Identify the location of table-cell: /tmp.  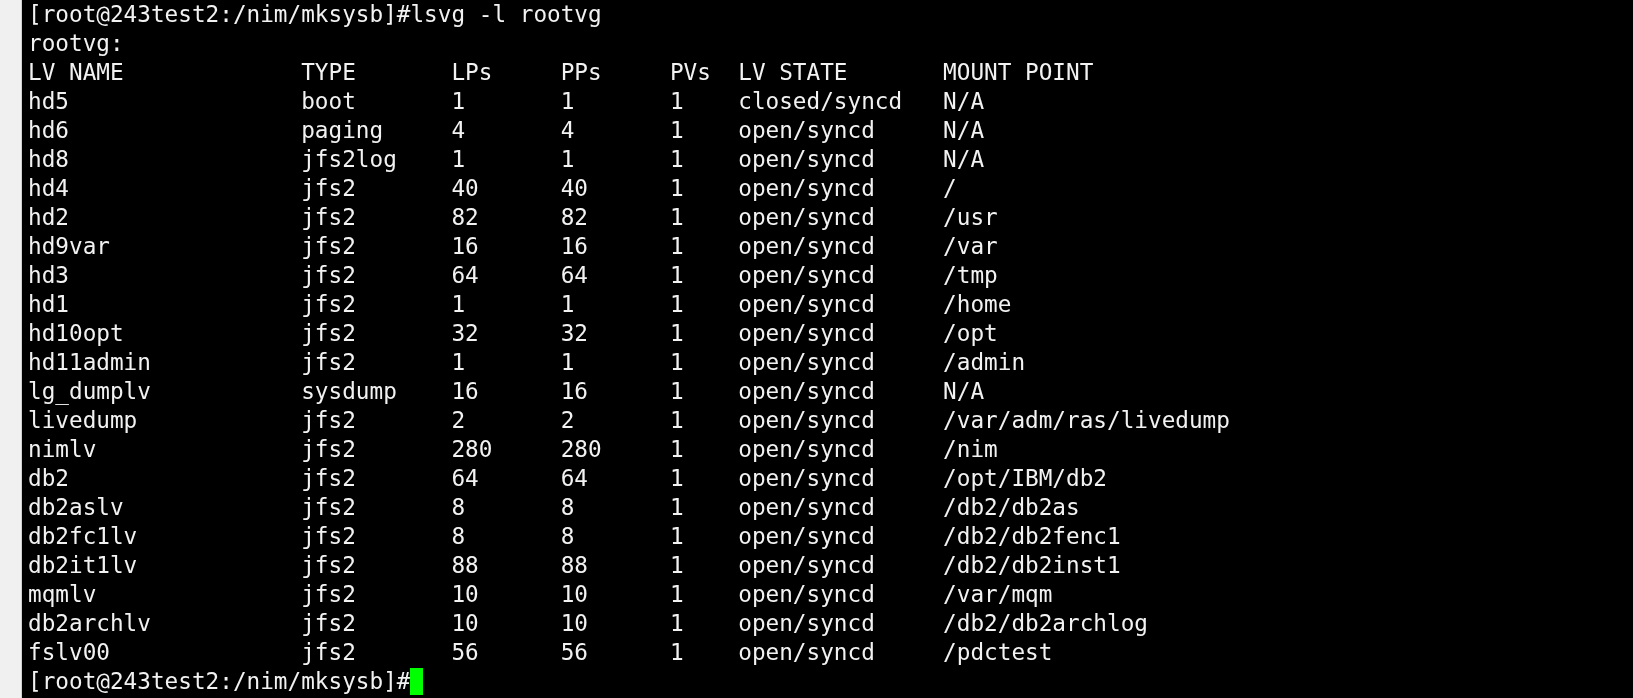
(970, 275).